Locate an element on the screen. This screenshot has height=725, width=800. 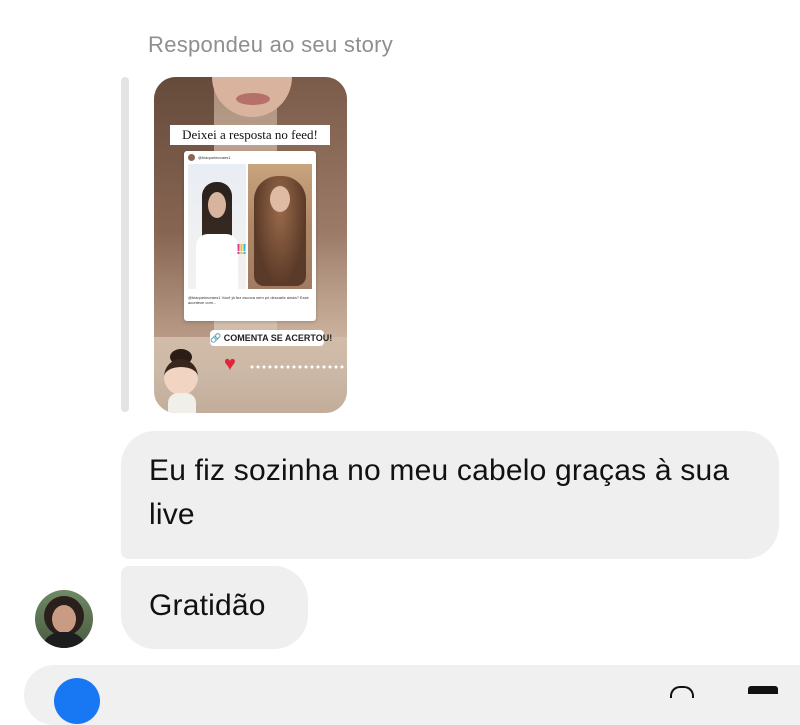
link-icon: 🔗 is located at coordinates (216, 338).